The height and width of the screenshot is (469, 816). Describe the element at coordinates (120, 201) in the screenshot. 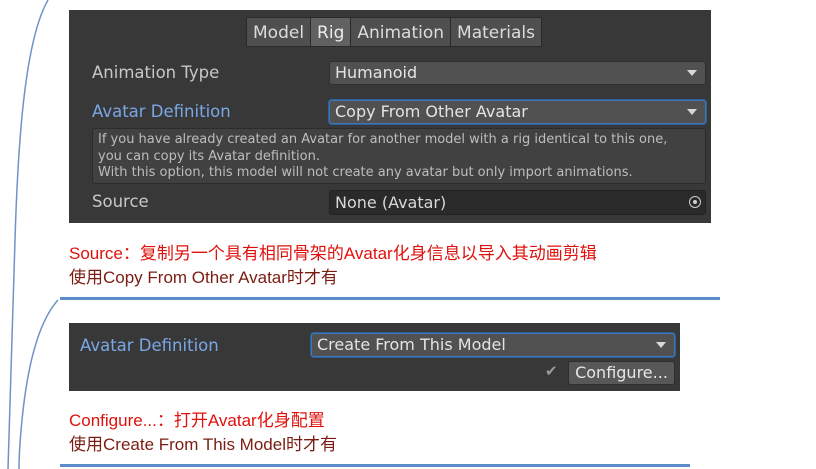

I see `source-label: Source` at that location.